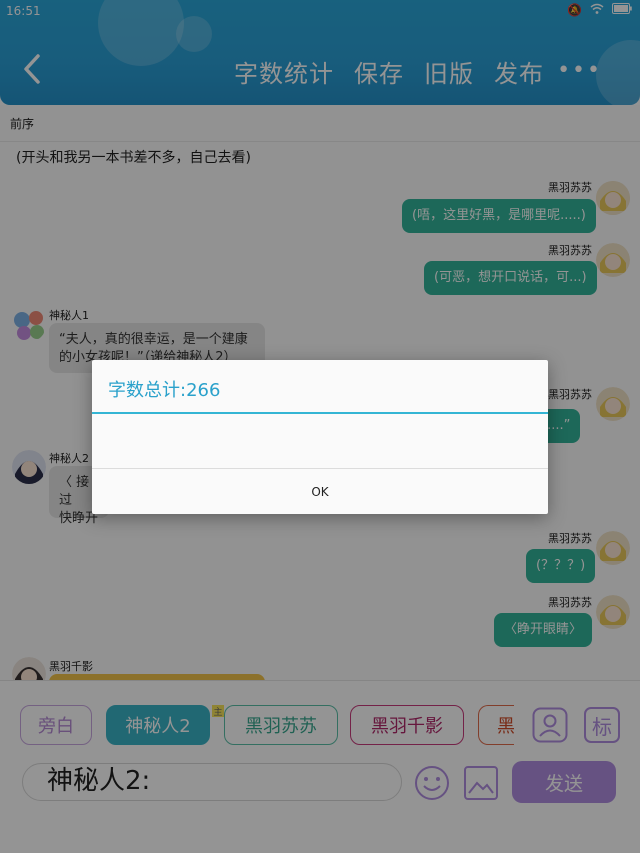  Describe the element at coordinates (320, 437) in the screenshot. I see `word-count-dialog: 字数总计:266 OK` at that location.